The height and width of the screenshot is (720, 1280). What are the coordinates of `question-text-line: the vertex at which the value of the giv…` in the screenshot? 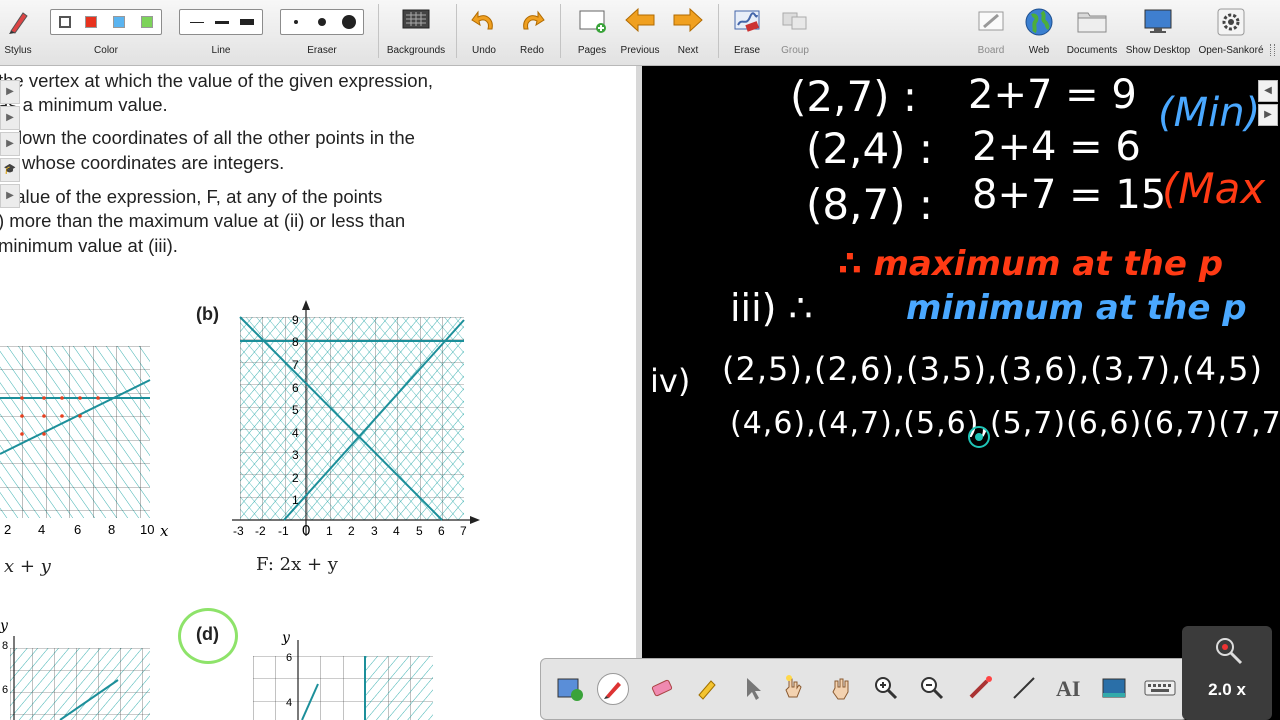 It's located at (217, 80).